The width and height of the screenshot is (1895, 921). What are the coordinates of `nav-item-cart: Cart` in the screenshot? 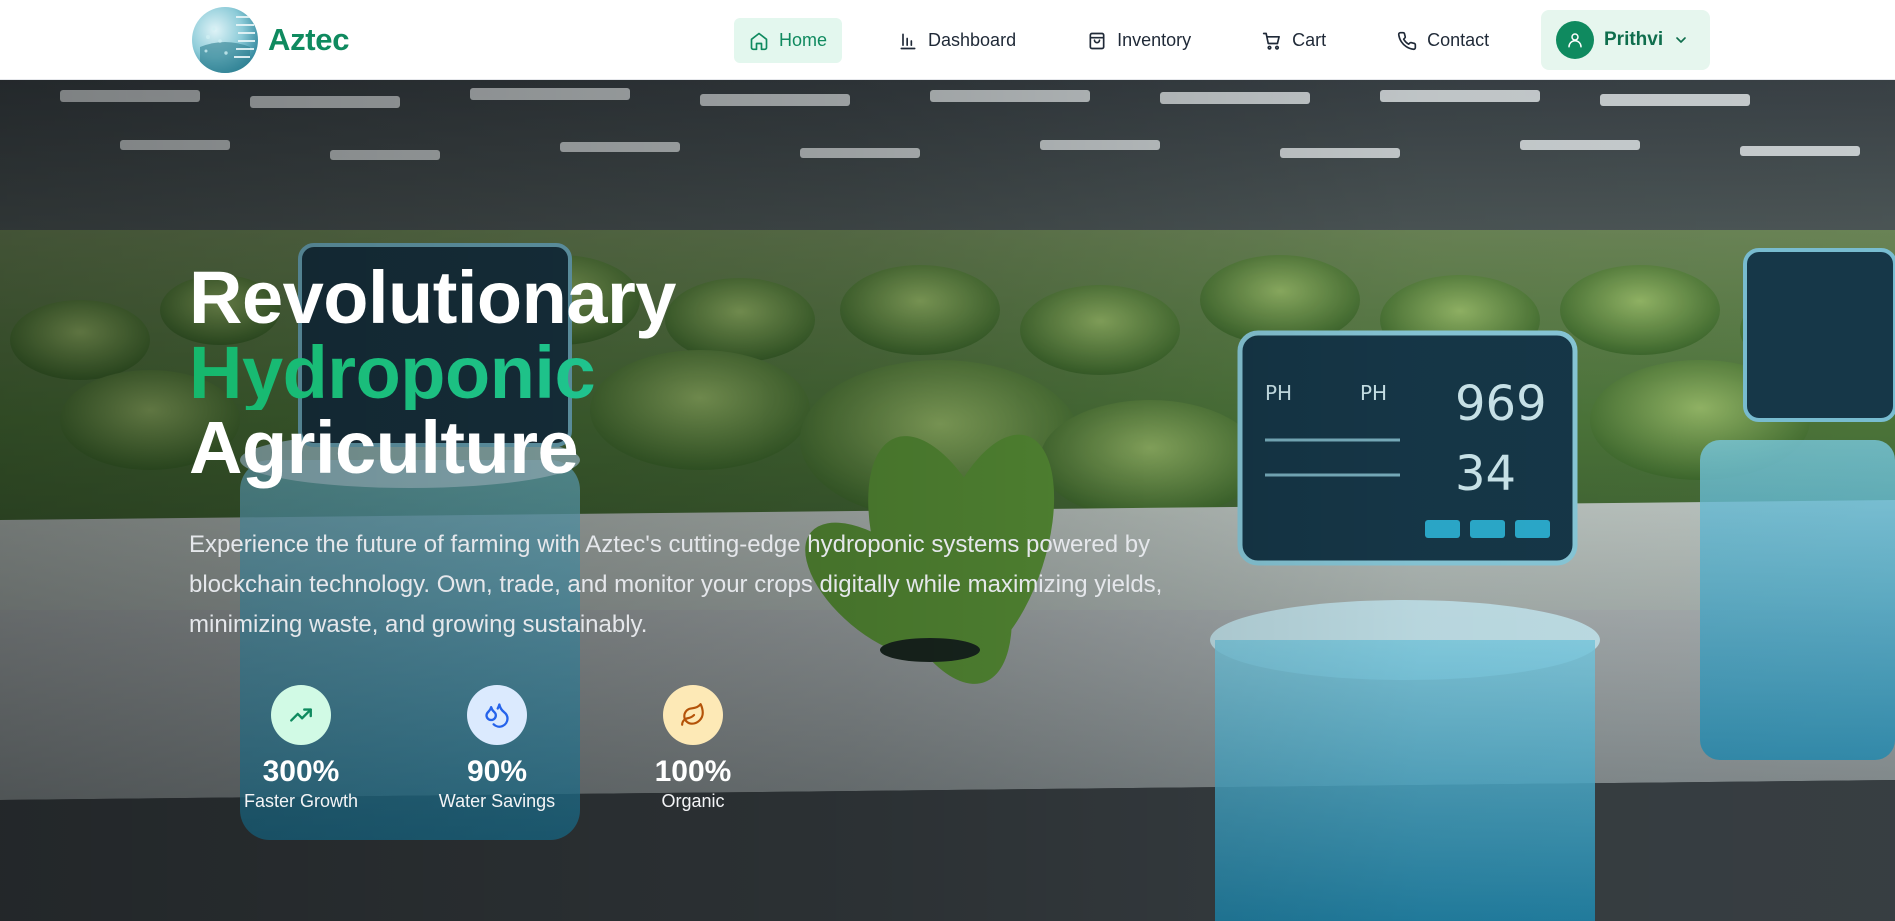 It's located at (1294, 40).